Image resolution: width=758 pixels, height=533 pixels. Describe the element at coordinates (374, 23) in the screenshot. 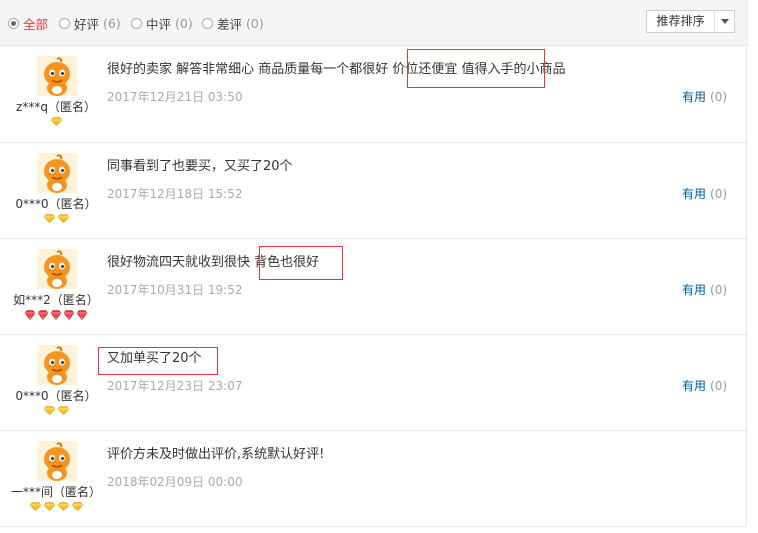

I see `review-filter-bar: 全部 好评 (6) 中评 (0) 差评 (0) 推荐排序` at that location.